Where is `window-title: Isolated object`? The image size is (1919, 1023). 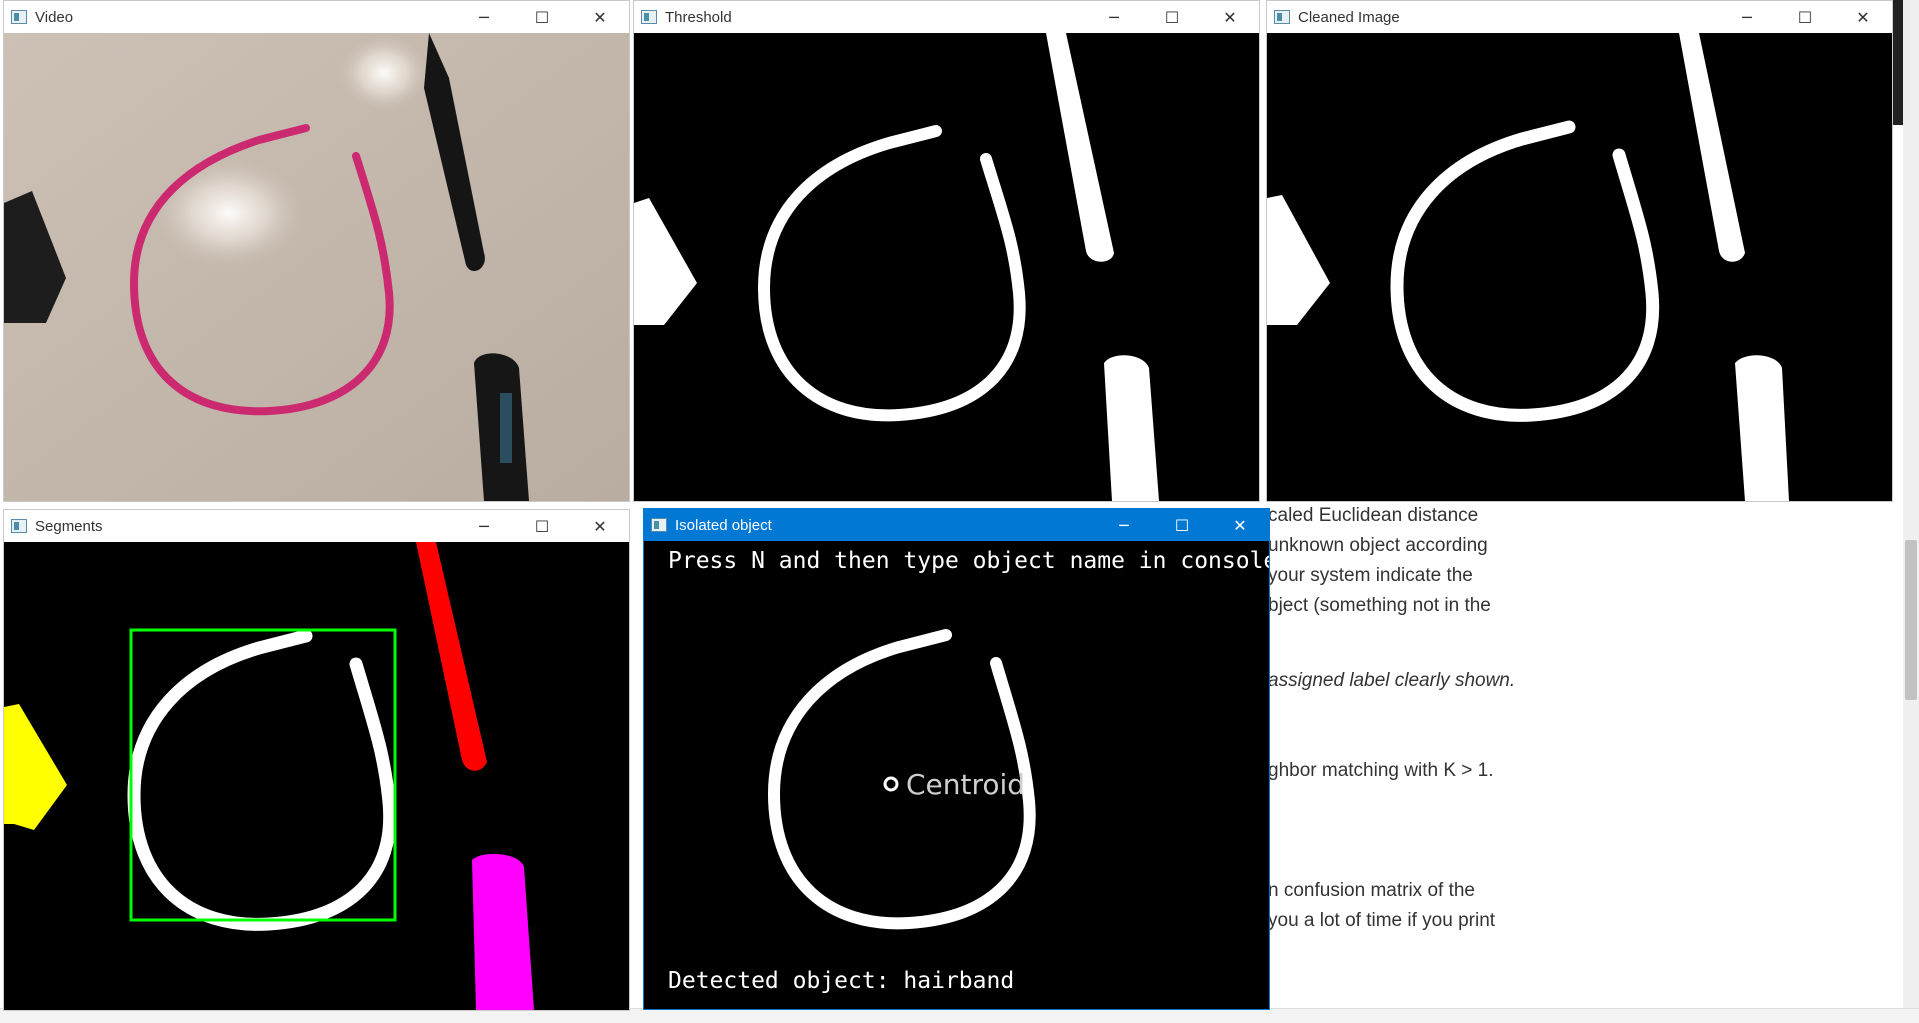 window-title: Isolated object is located at coordinates (723, 525).